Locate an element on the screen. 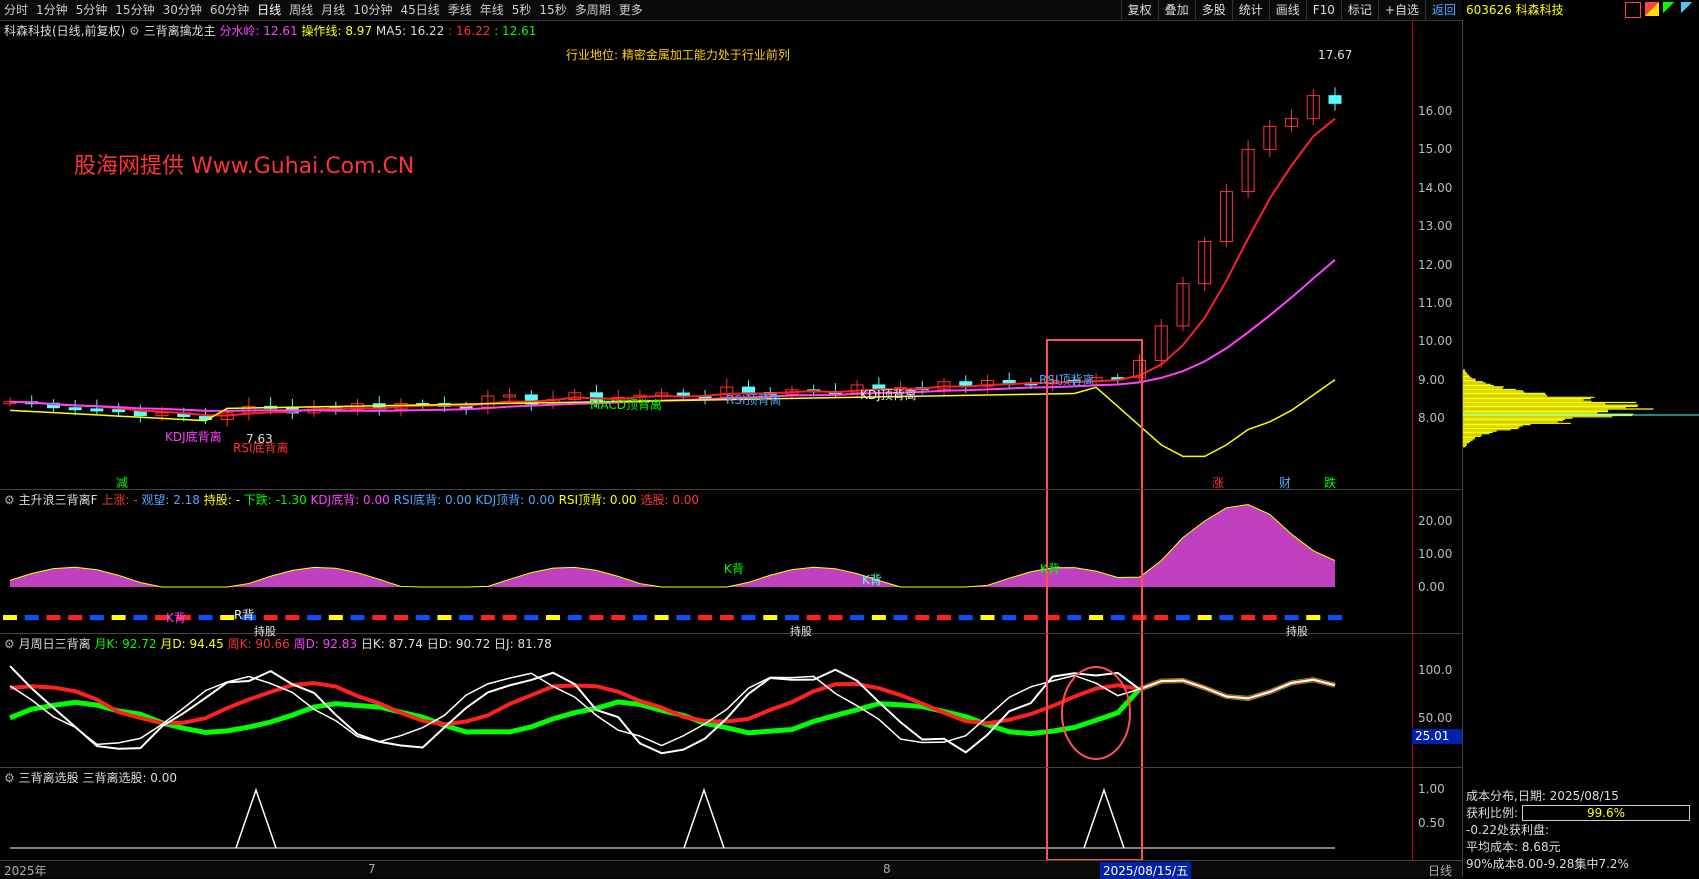 The image size is (1699, 879). k-bei-tag-2: K背 is located at coordinates (872, 580).